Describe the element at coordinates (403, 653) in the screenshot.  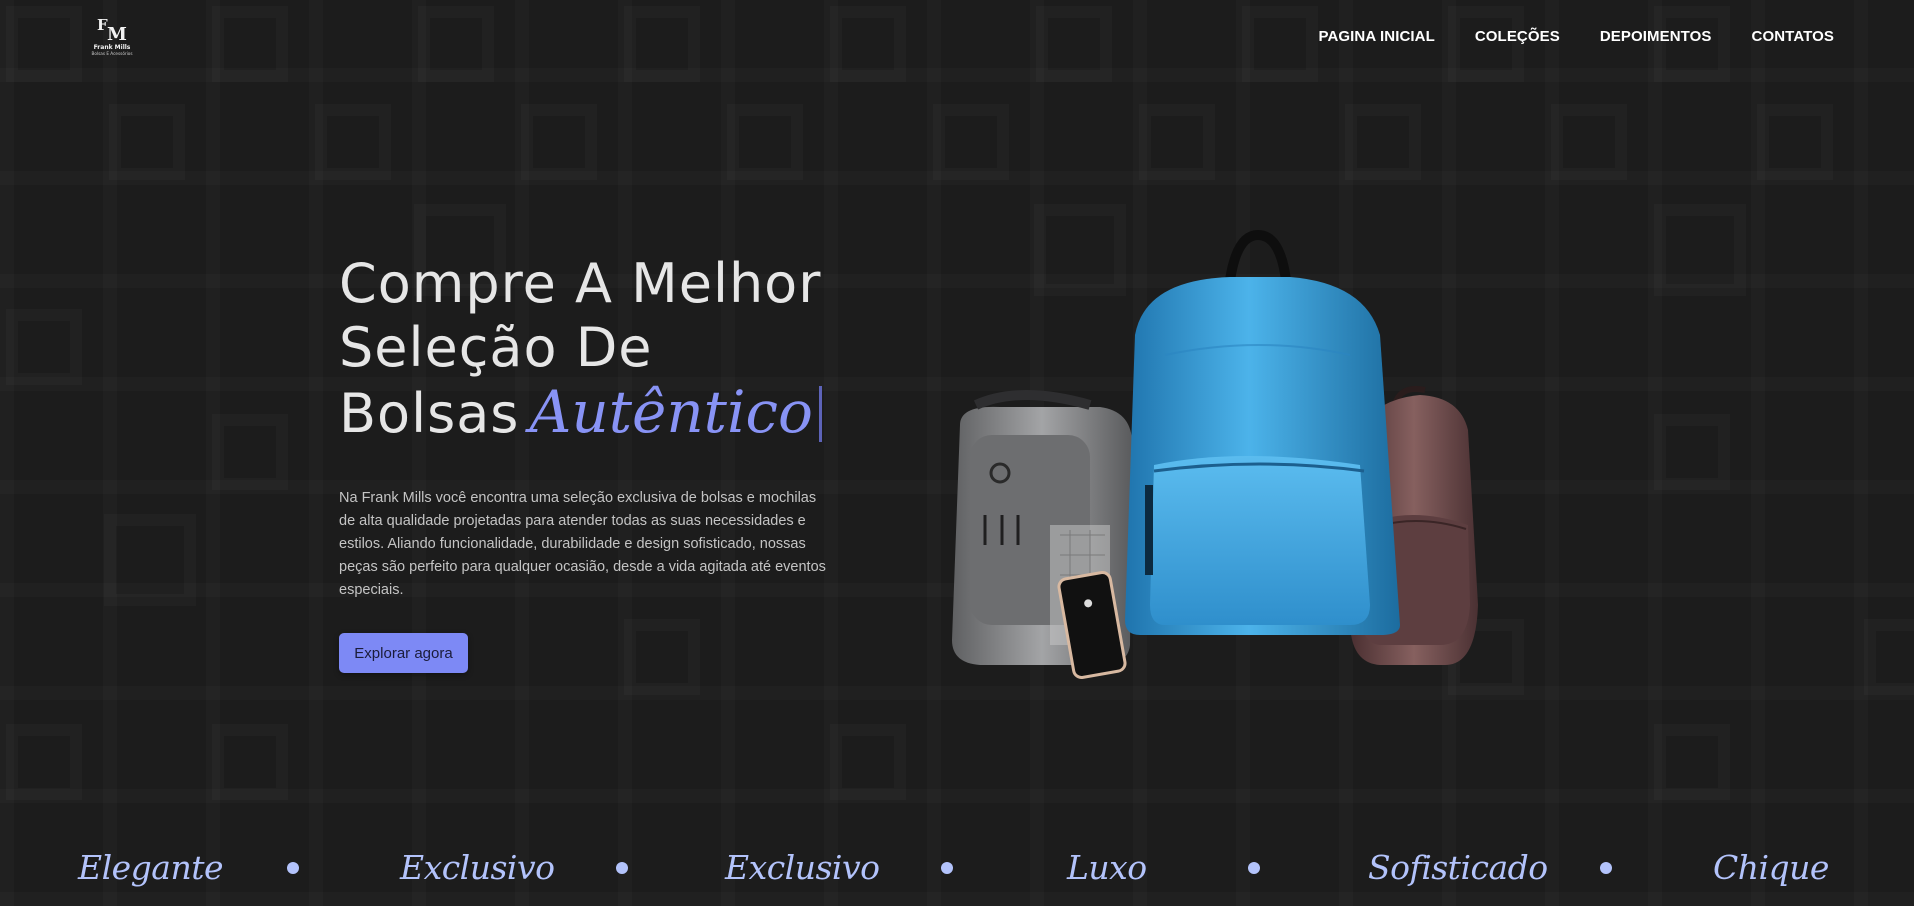
I see `explore-button: Explorar agora` at that location.